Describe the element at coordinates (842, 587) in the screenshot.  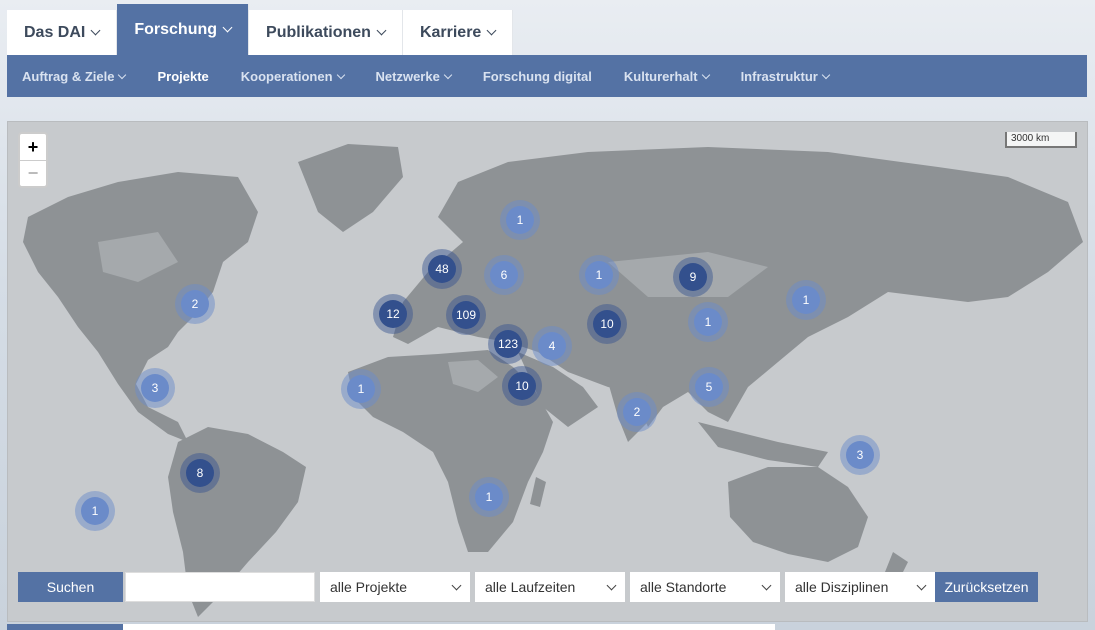
I see `disciplines-select-value: alle Disziplinen` at that location.